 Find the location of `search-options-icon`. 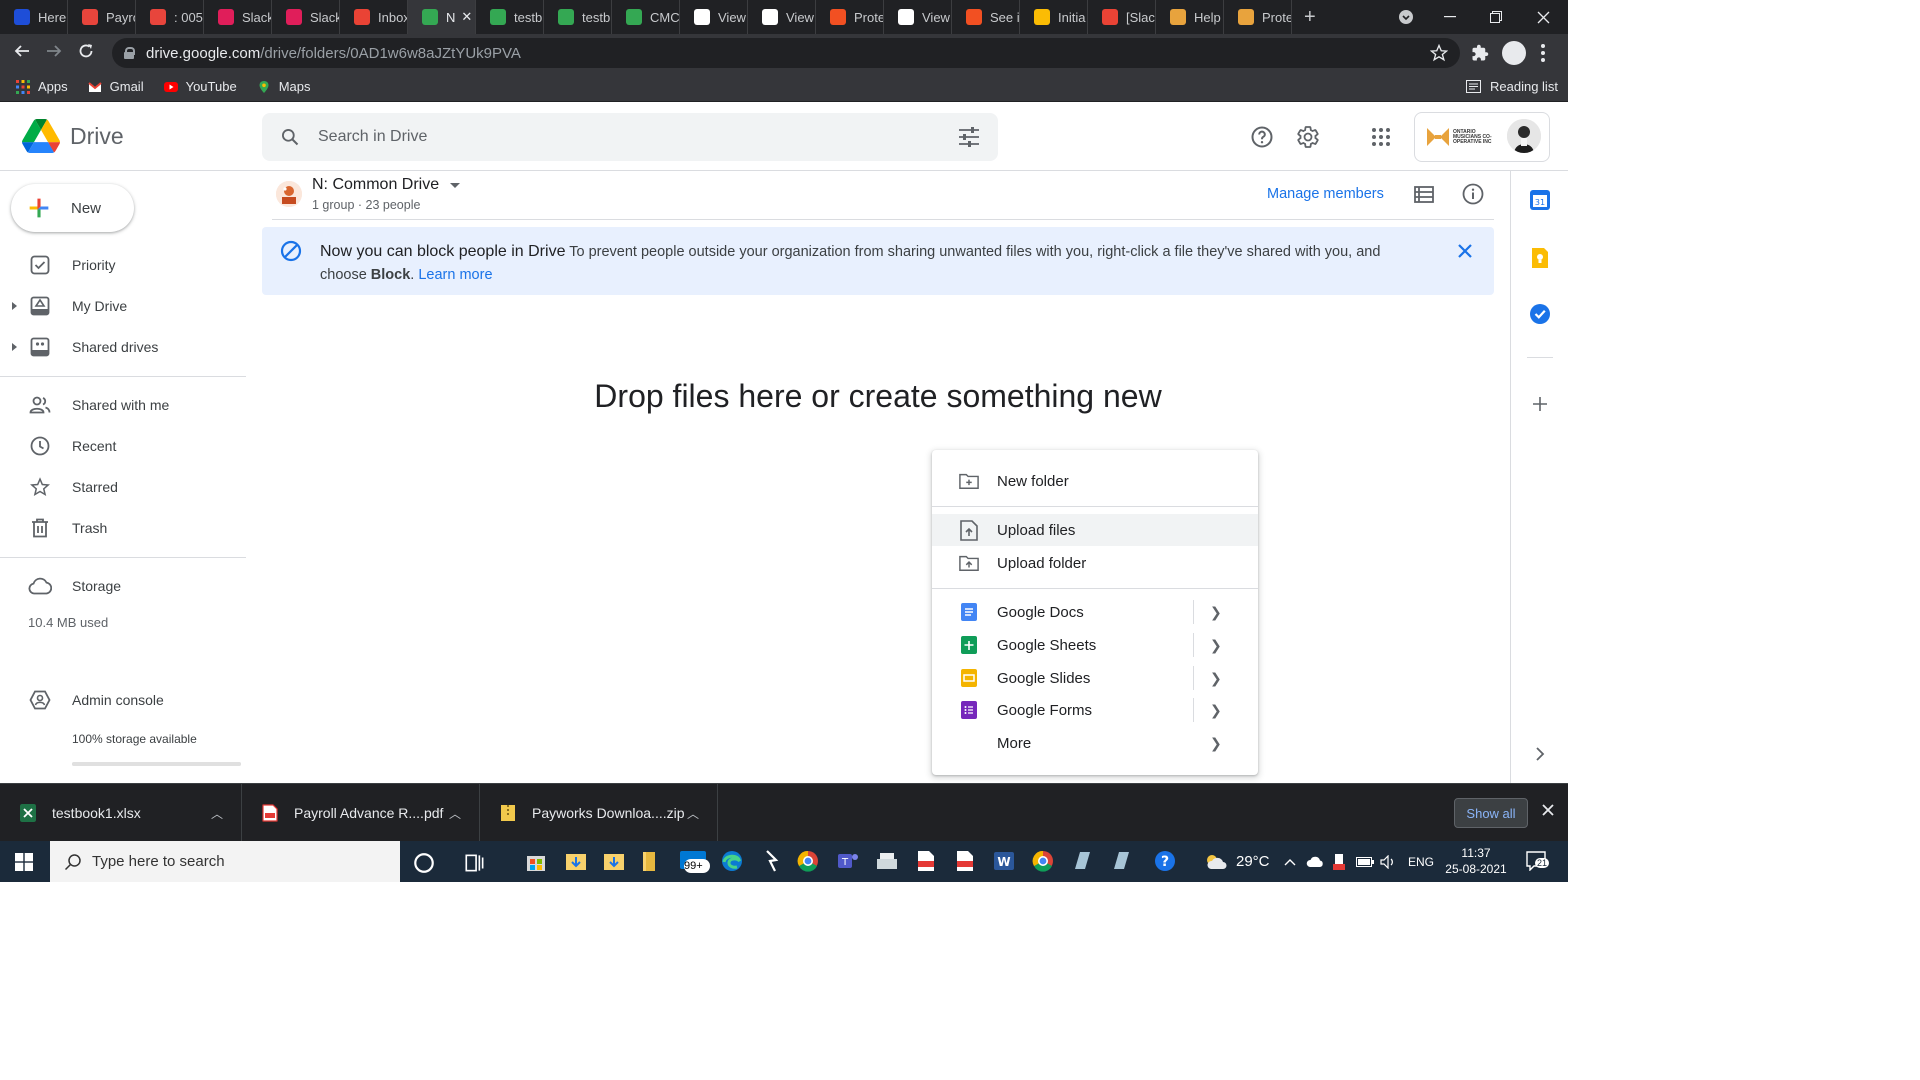

search-options-icon is located at coordinates (969, 137).